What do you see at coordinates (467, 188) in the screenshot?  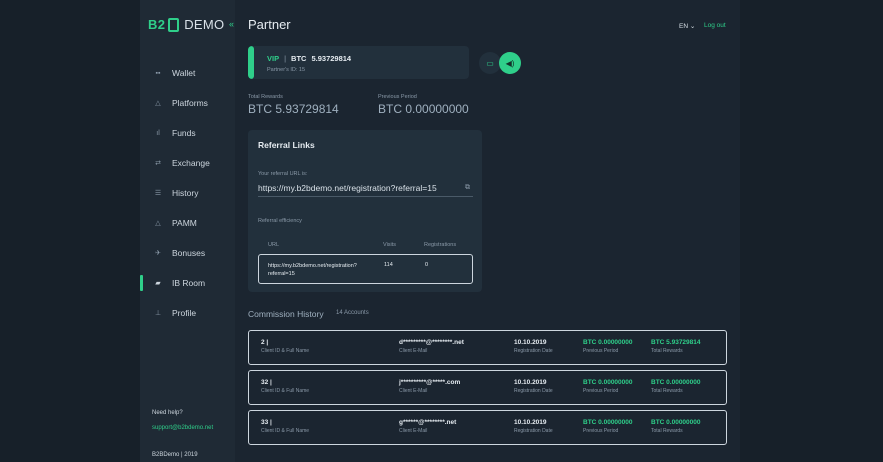 I see `copy-icon: ⧉` at bounding box center [467, 188].